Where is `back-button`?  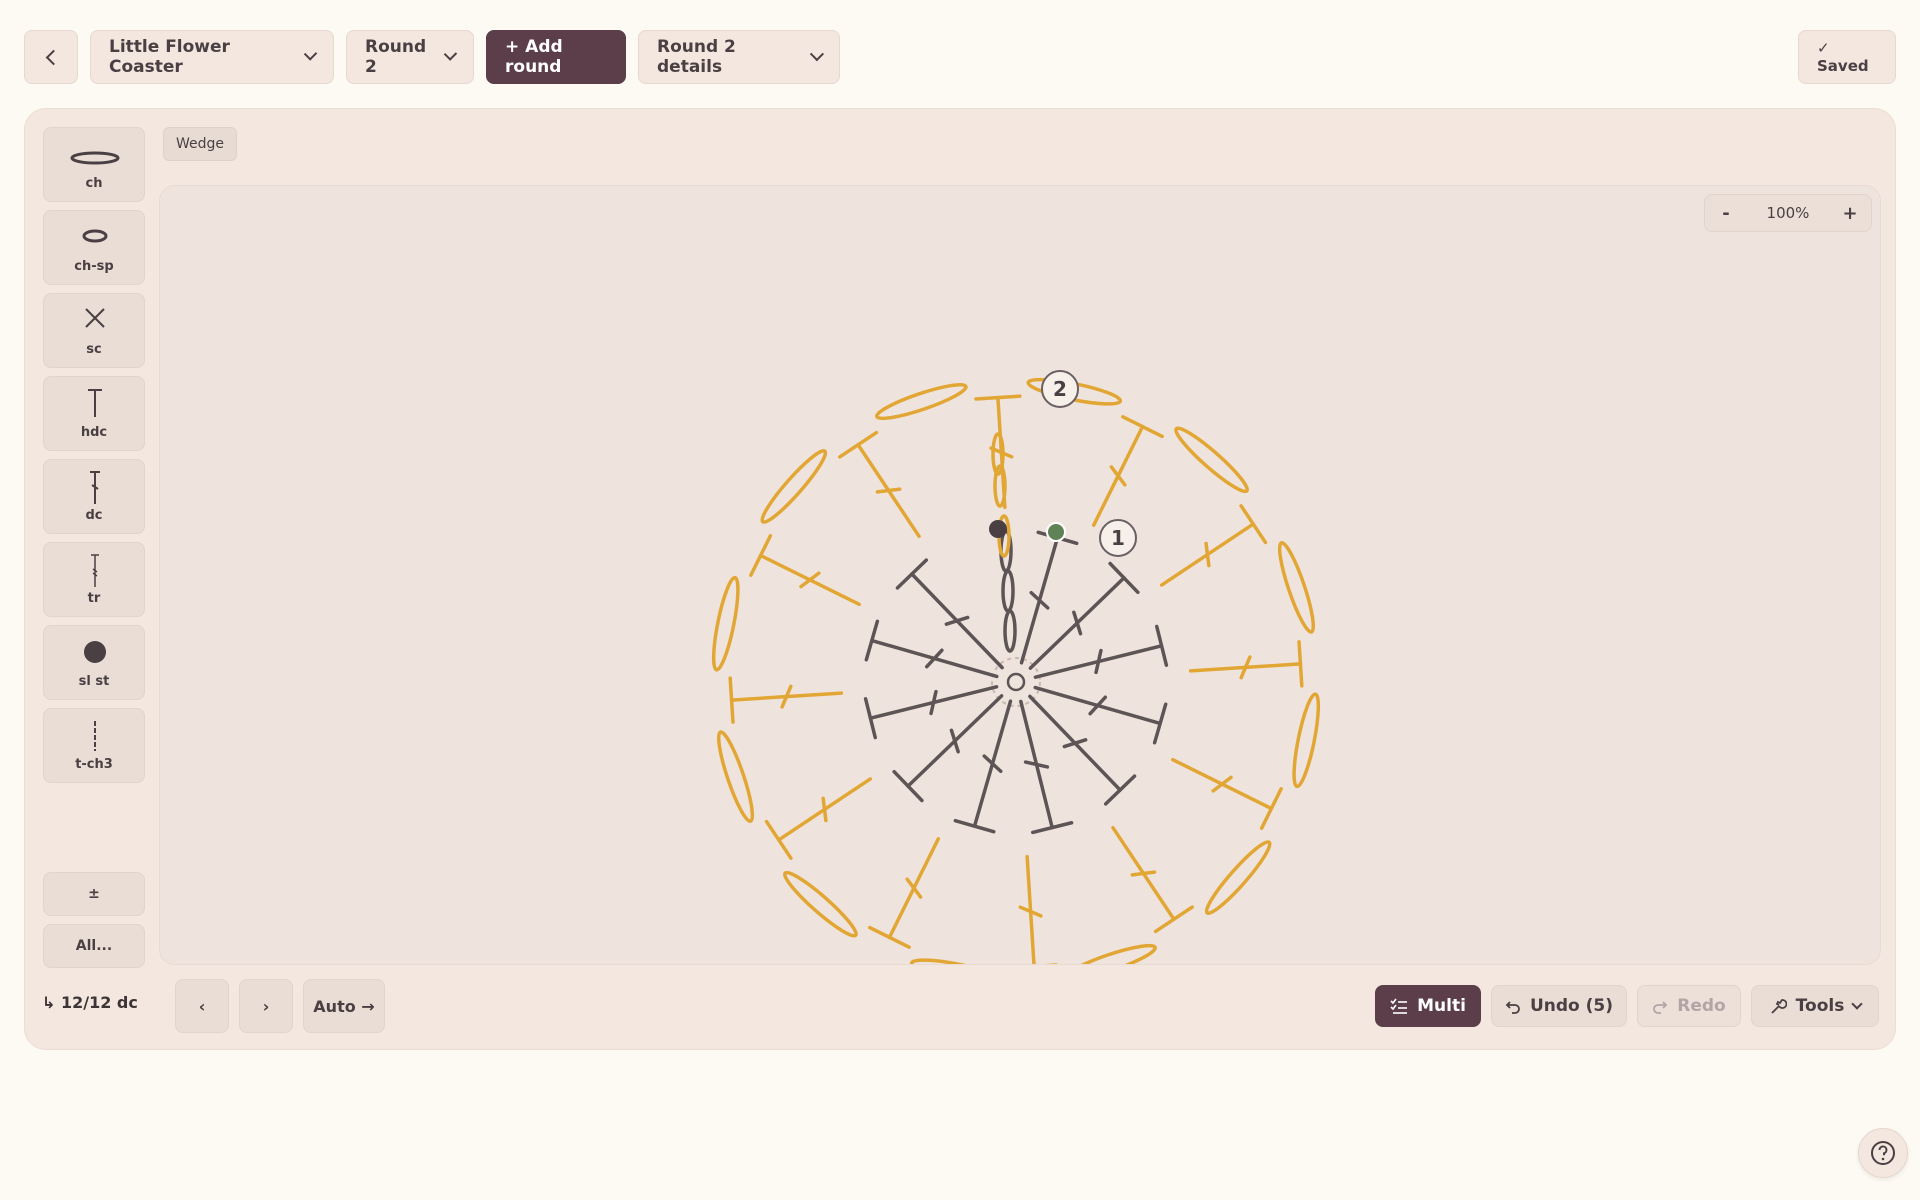
back-button is located at coordinates (51, 57).